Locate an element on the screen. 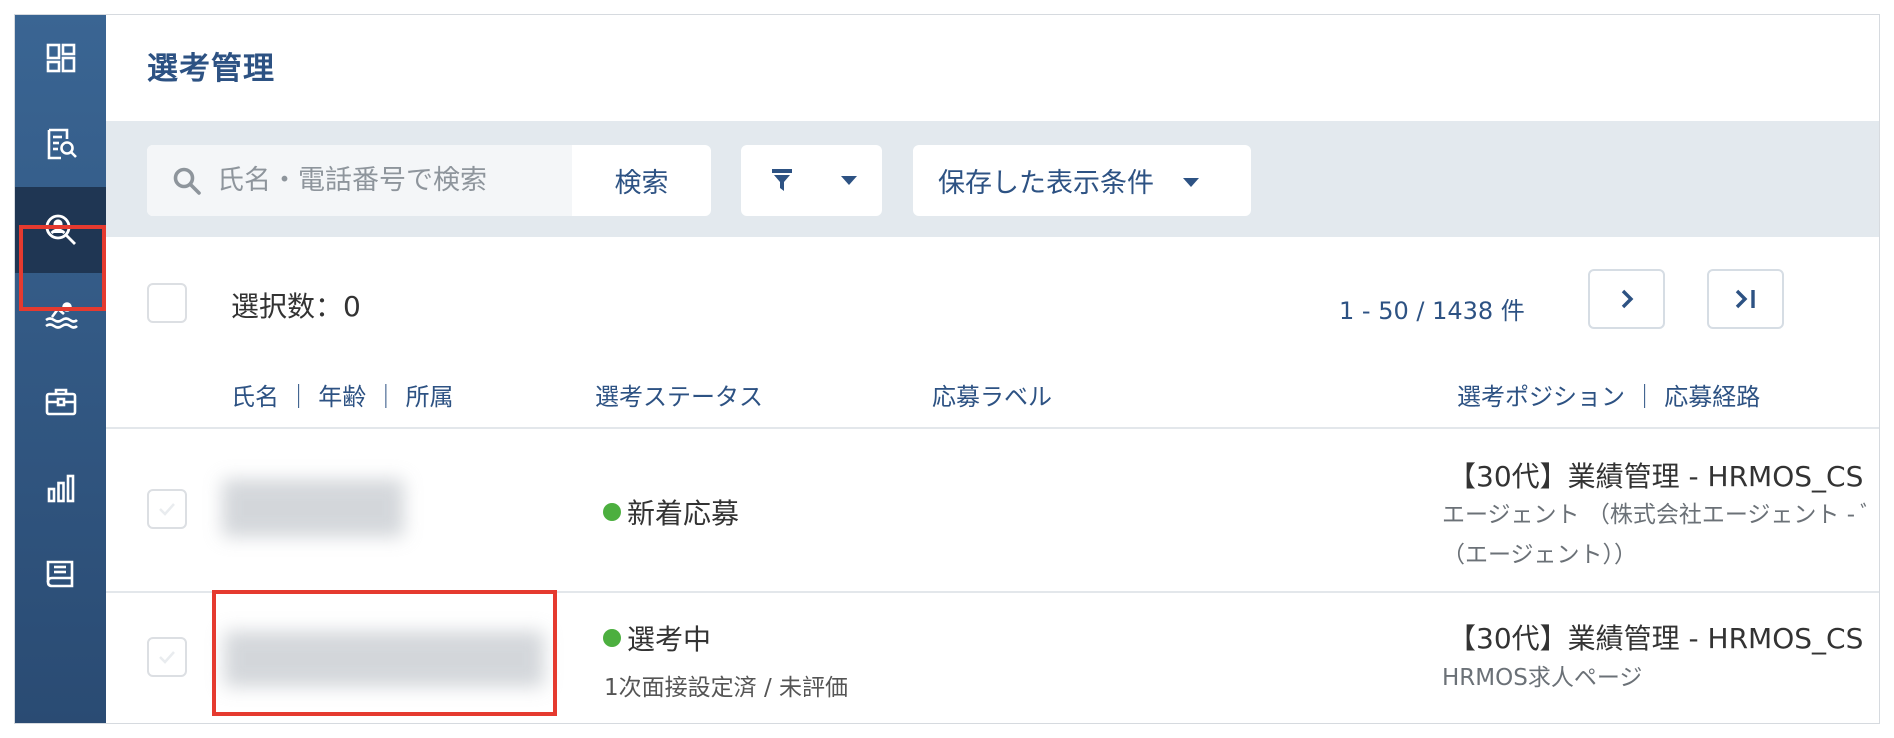  swimmer-icon is located at coordinates (61, 315).